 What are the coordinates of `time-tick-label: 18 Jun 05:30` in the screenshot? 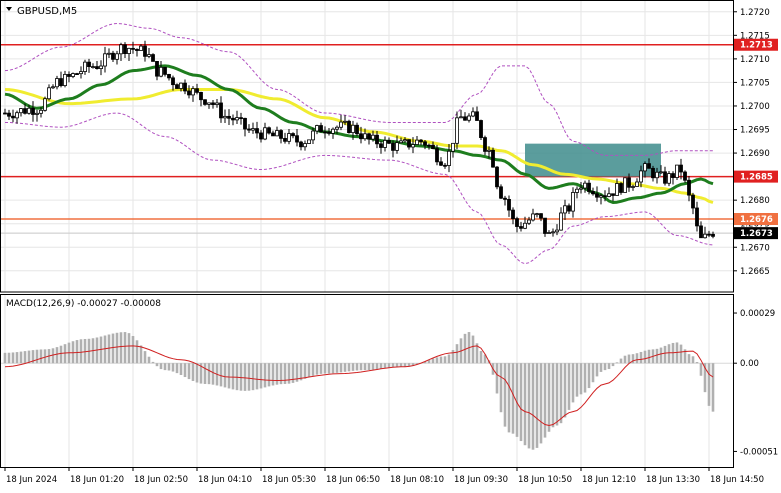 It's located at (289, 480).